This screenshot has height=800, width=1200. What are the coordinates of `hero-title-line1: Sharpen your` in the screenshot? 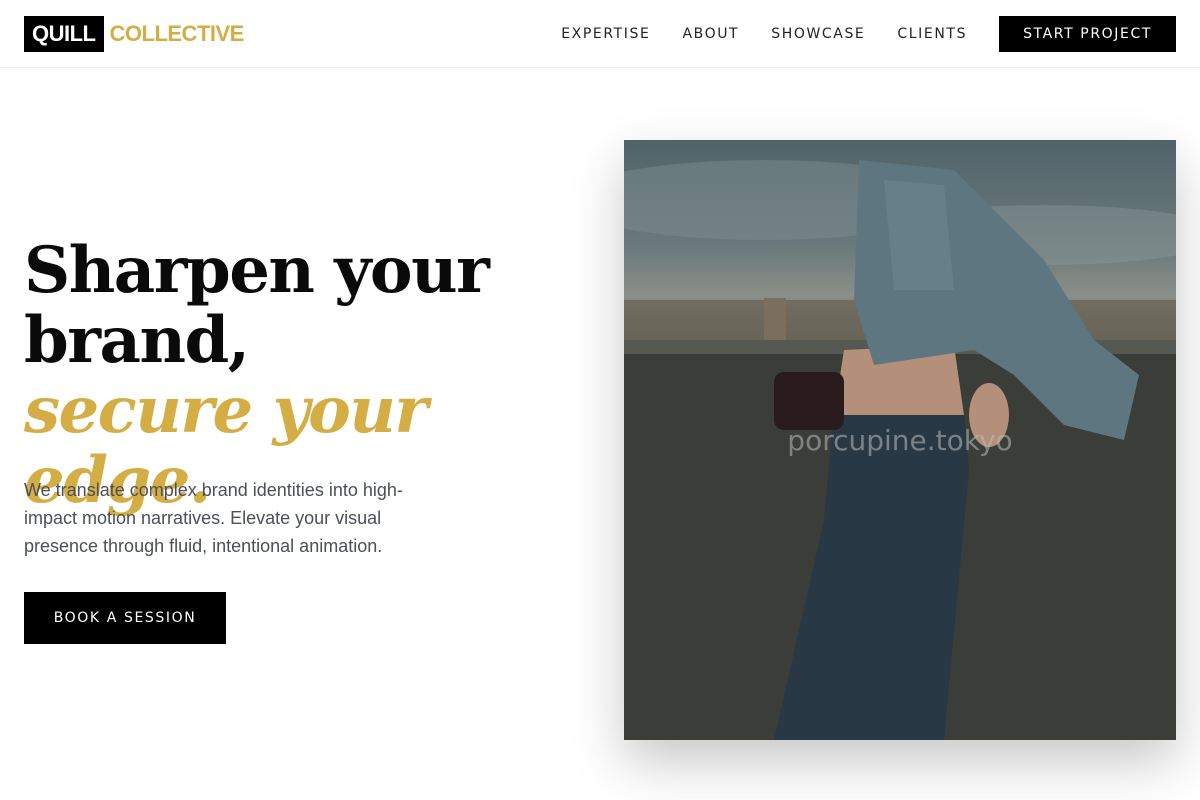 It's located at (257, 270).